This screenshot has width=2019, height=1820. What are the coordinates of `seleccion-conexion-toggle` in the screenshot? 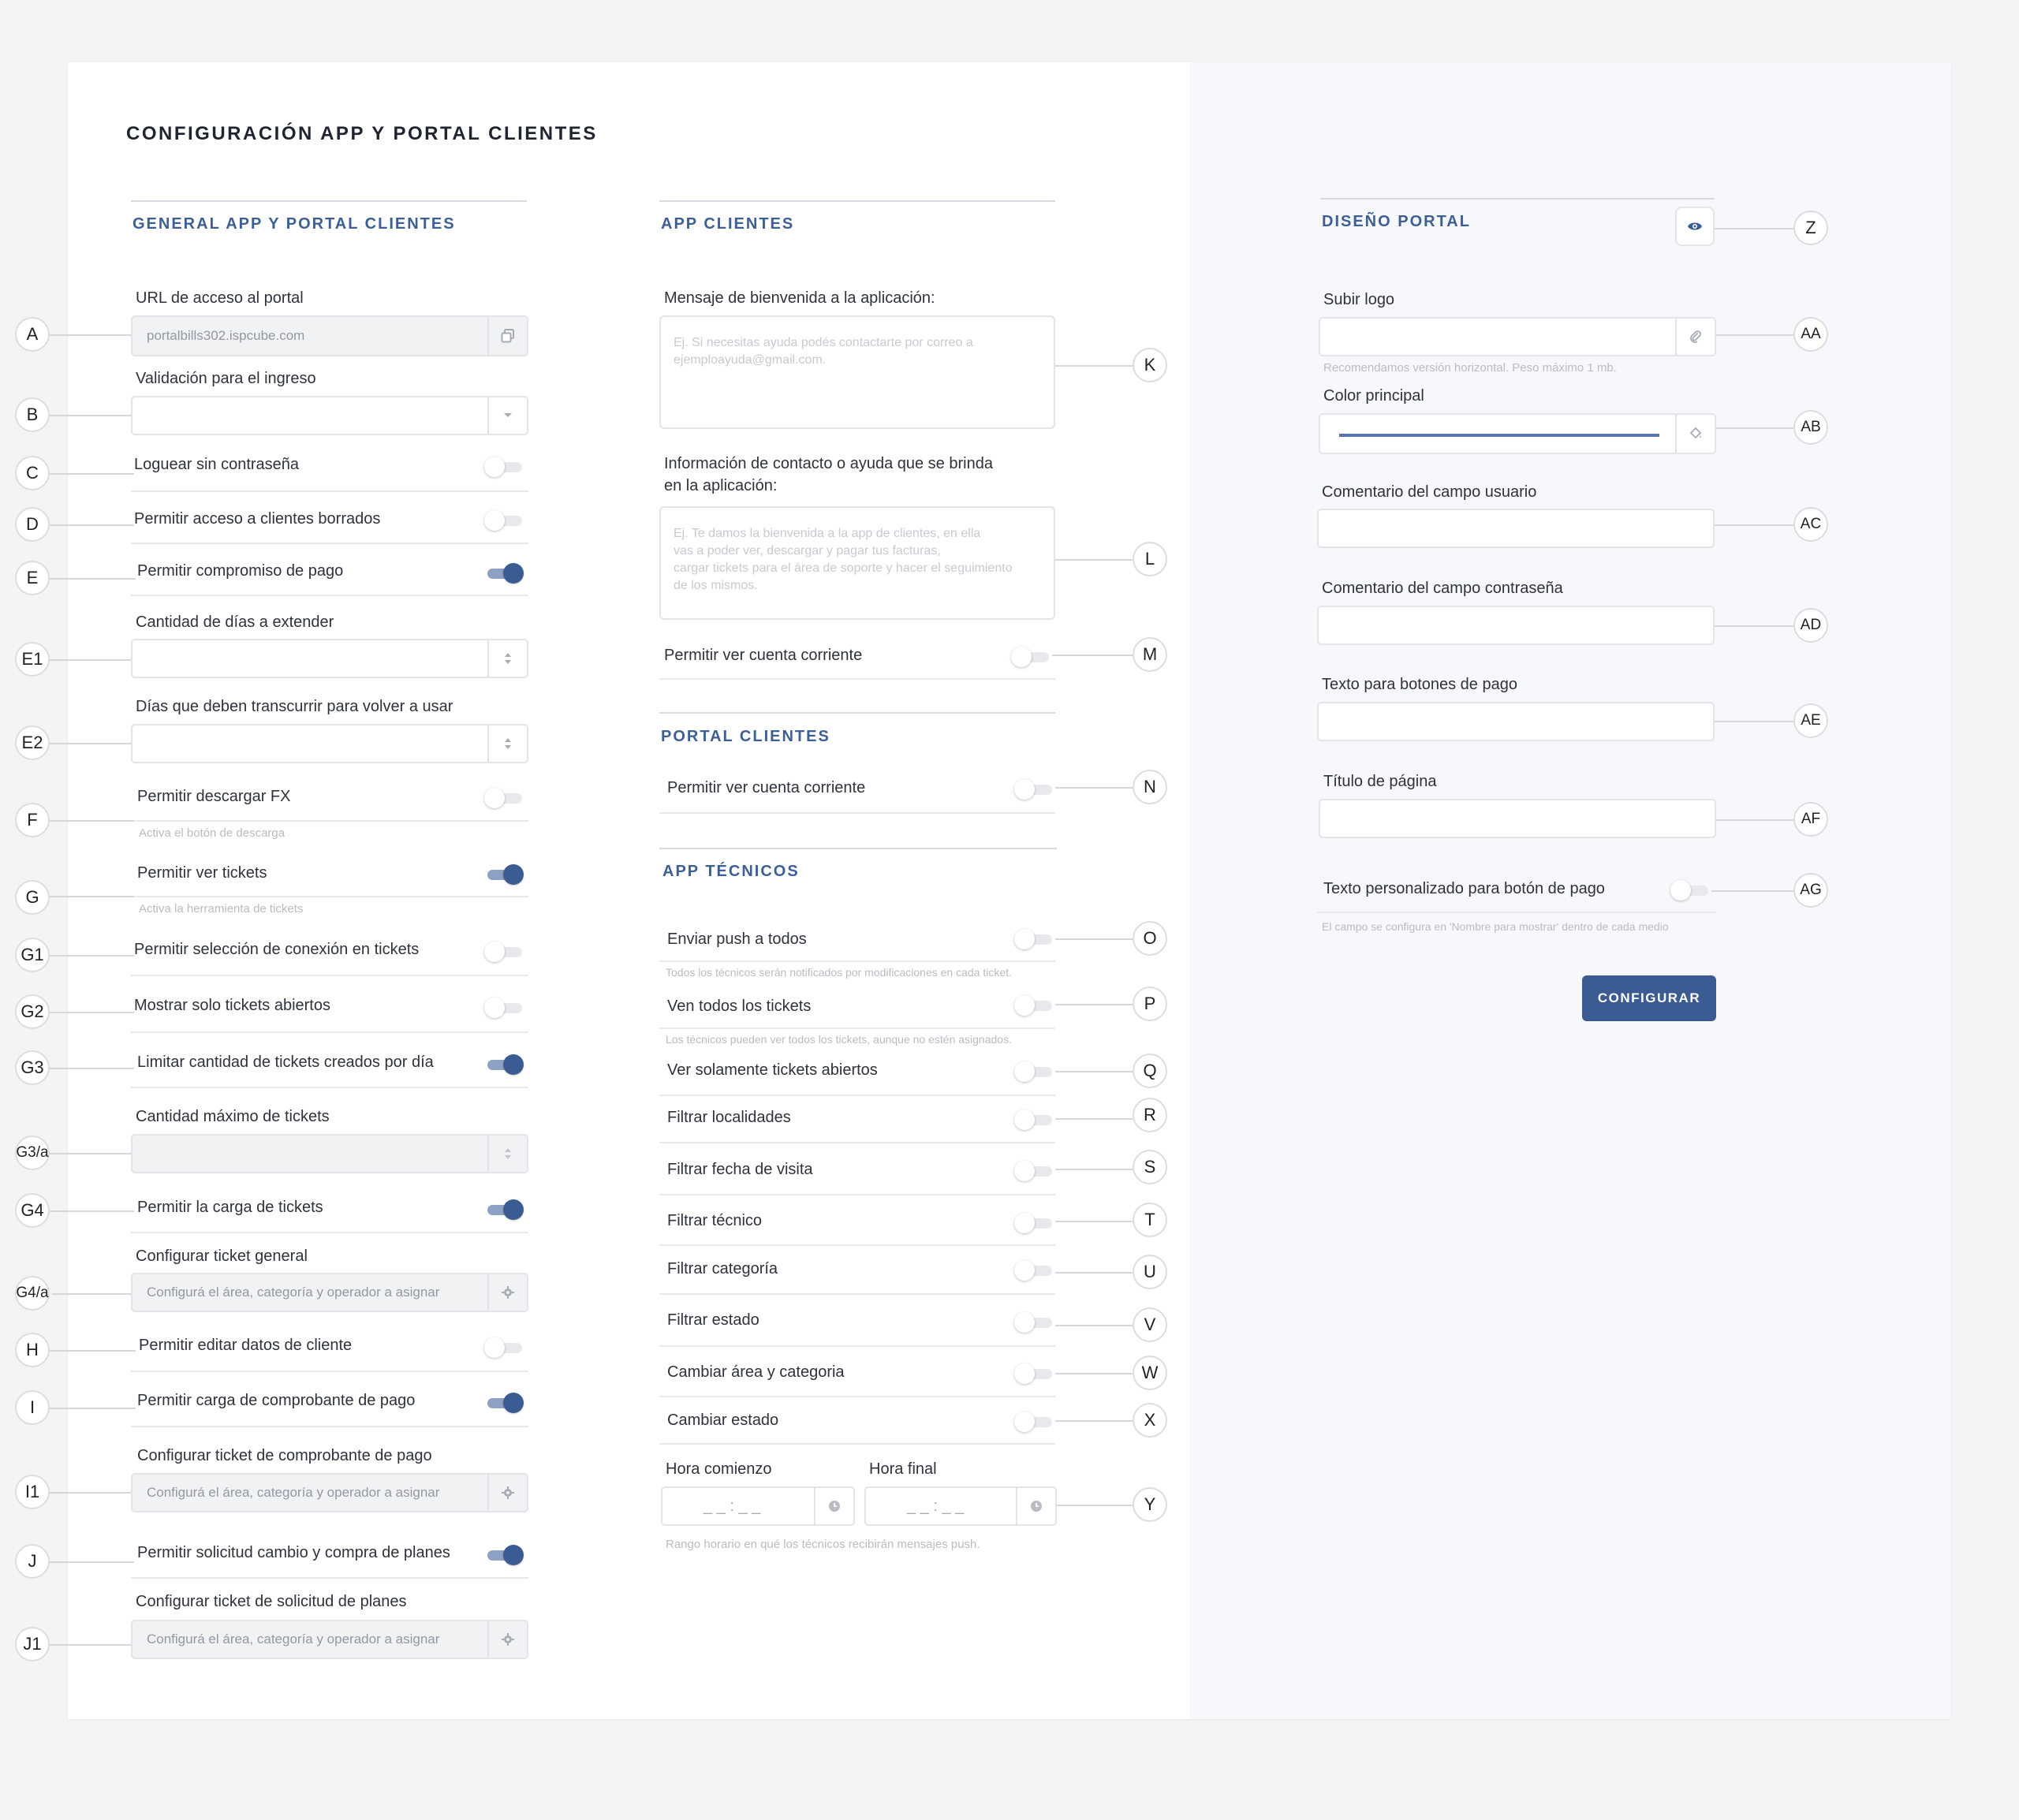 It's located at (504, 952).